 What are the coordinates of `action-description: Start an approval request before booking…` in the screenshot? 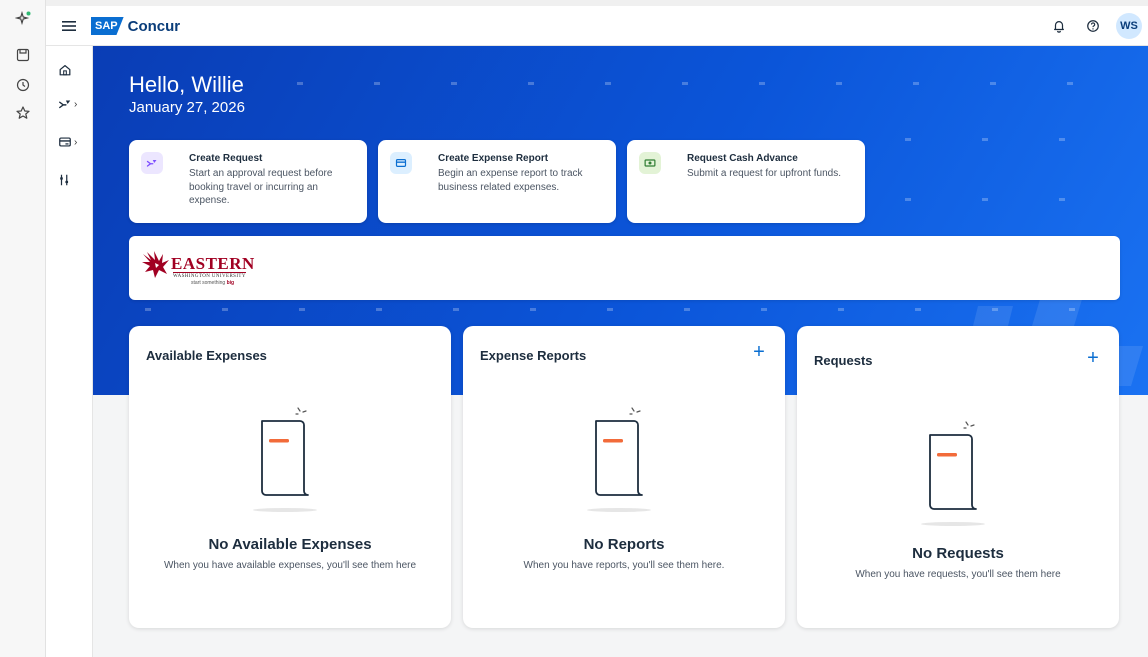 It's located at (261, 187).